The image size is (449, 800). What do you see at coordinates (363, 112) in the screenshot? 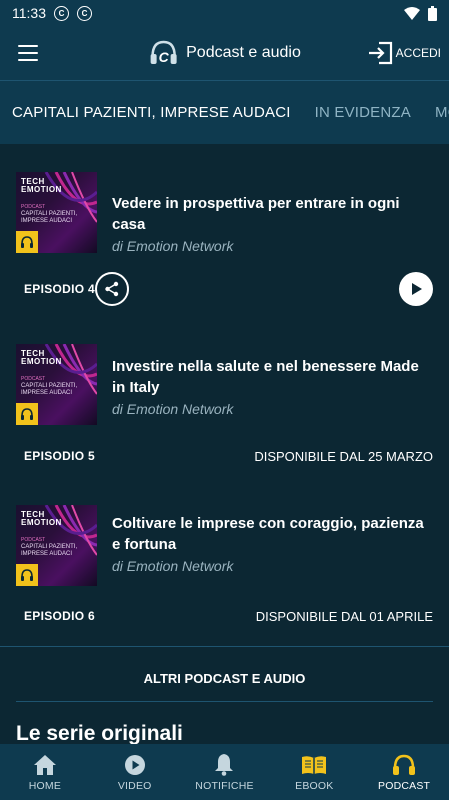
I see `tab-in-evidenza: IN EVIDENZA` at bounding box center [363, 112].